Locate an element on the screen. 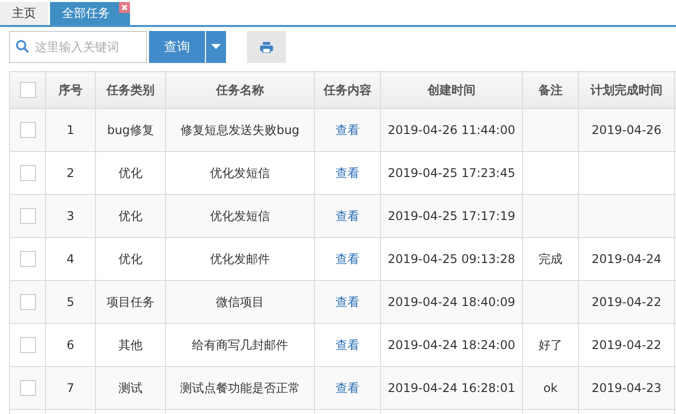  table-cell: 优化发邮件 is located at coordinates (240, 259).